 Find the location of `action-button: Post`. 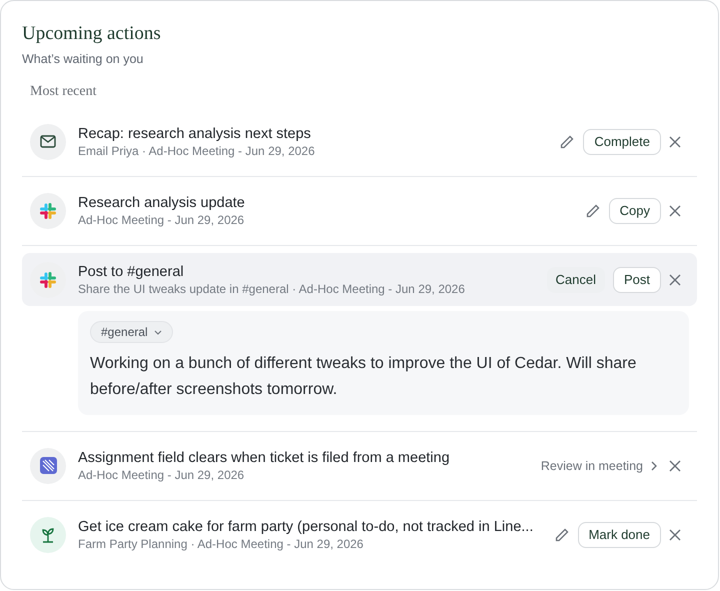

action-button: Post is located at coordinates (636, 279).